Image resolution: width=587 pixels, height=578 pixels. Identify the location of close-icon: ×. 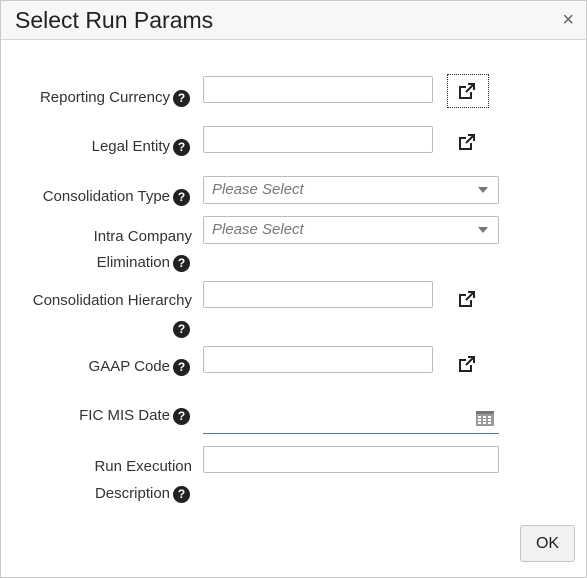
(568, 20).